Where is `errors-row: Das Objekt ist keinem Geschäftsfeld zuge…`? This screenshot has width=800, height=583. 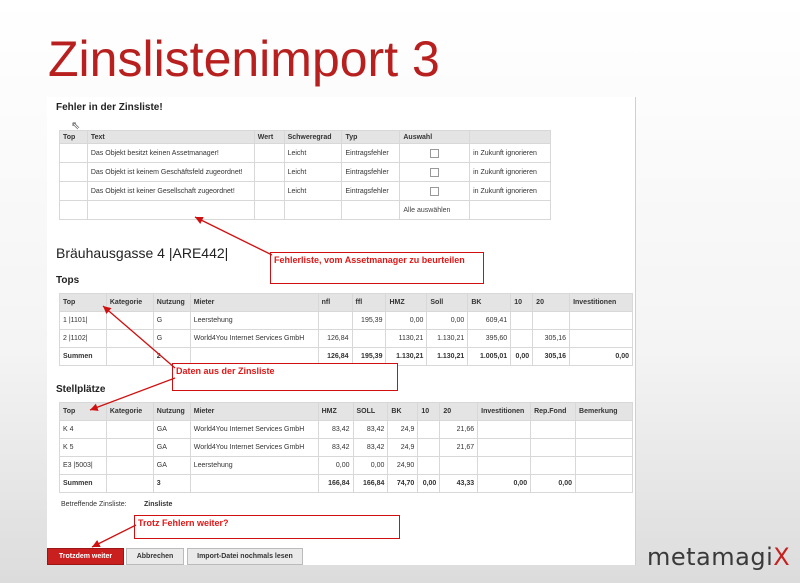
errors-row: Das Objekt ist keinem Geschäftsfeld zuge… is located at coordinates (305, 172).